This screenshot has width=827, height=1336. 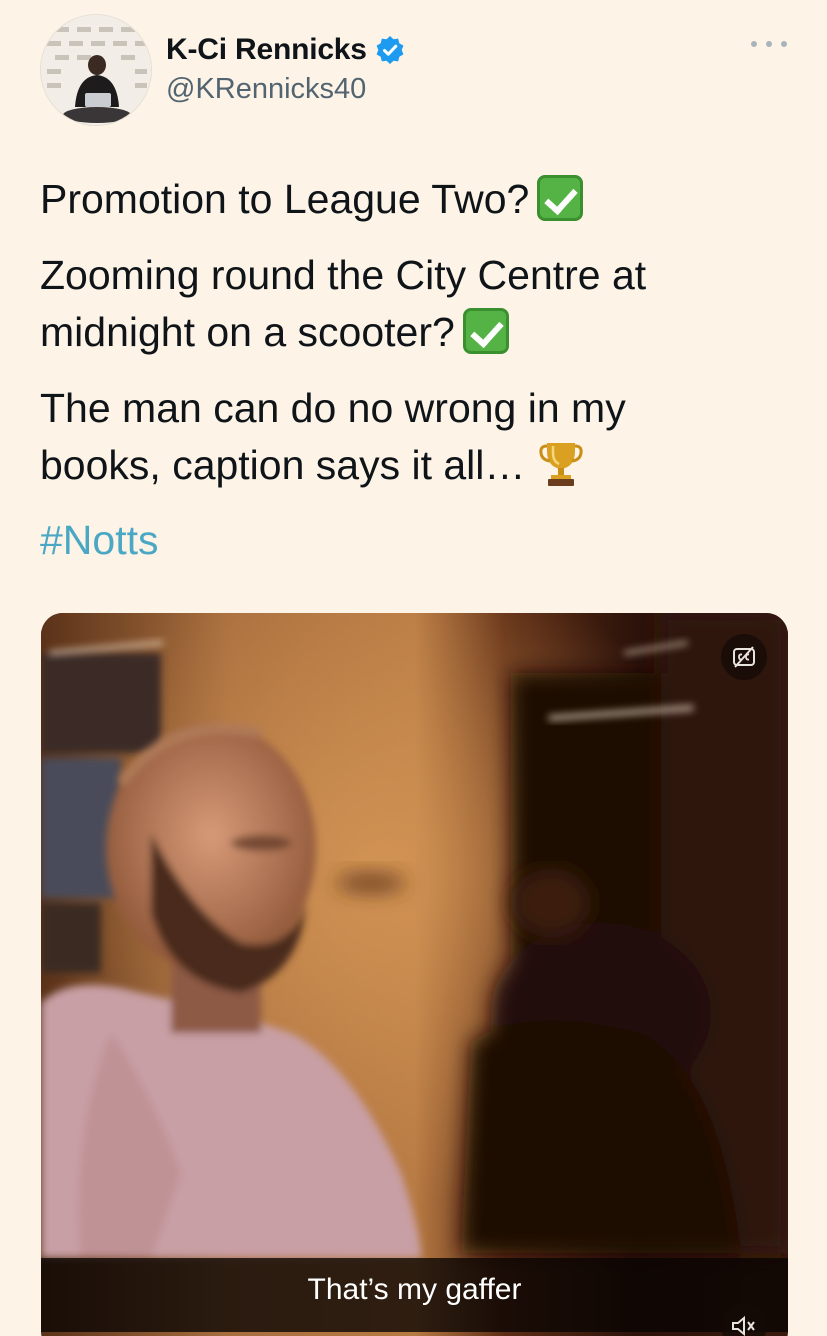 I want to click on avatar, so click(x=96, y=70).